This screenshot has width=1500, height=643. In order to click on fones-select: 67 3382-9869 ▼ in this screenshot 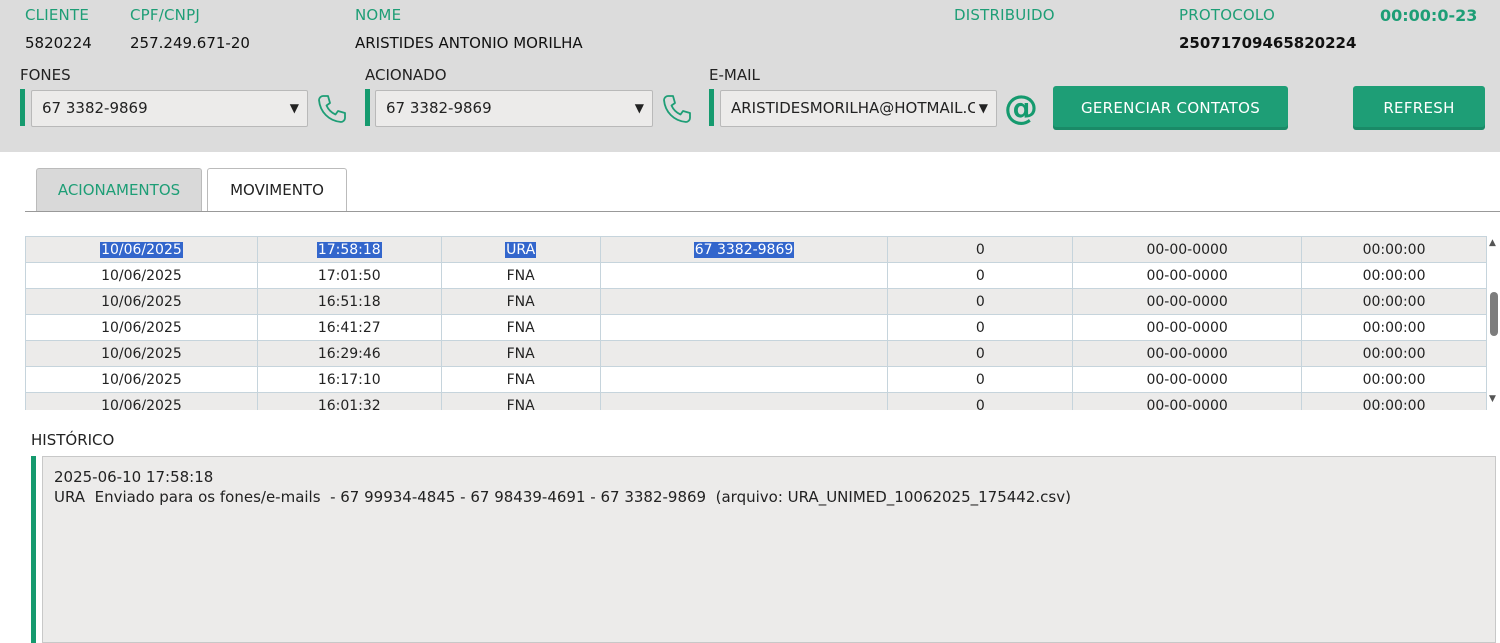, I will do `click(169, 108)`.